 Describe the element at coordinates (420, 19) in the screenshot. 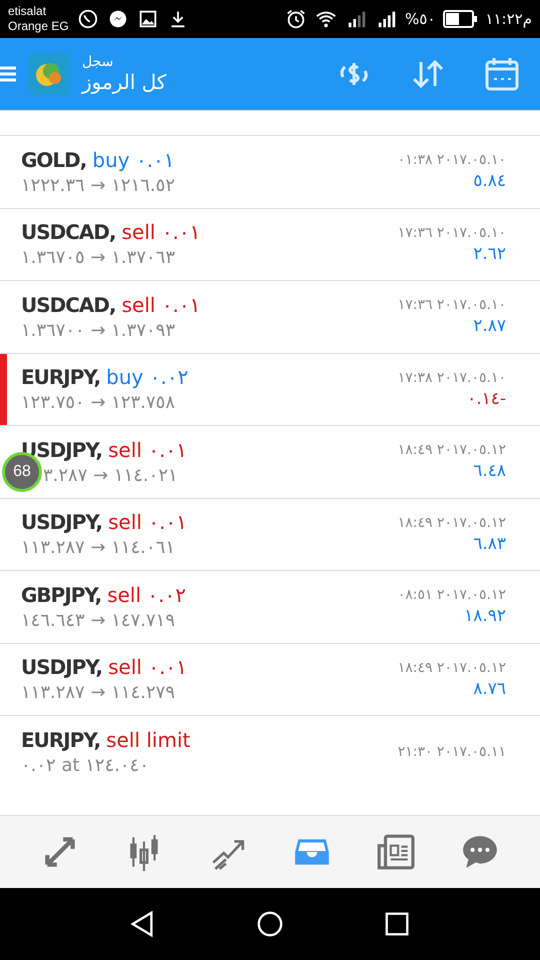

I see `battery-percentage: %٥٠` at that location.